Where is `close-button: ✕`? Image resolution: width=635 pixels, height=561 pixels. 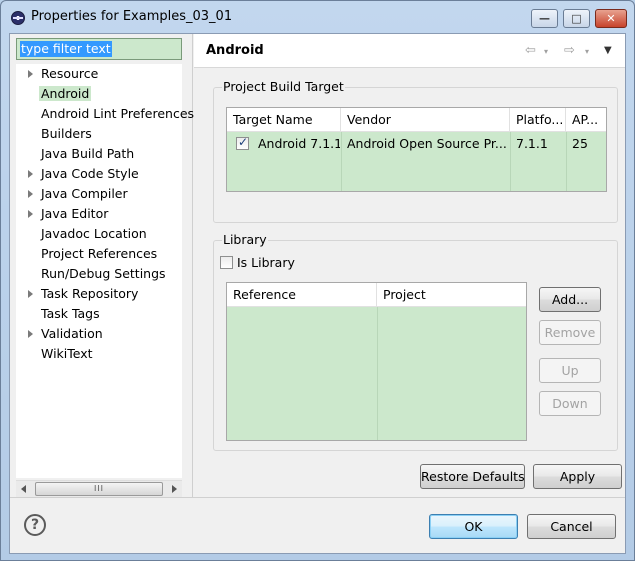 close-button: ✕ is located at coordinates (611, 18).